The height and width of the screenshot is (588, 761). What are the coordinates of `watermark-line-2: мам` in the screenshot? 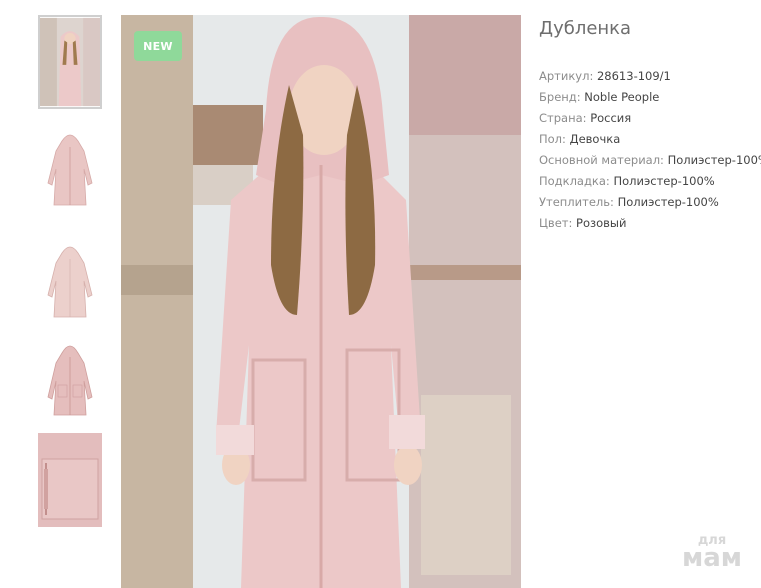 It's located at (712, 558).